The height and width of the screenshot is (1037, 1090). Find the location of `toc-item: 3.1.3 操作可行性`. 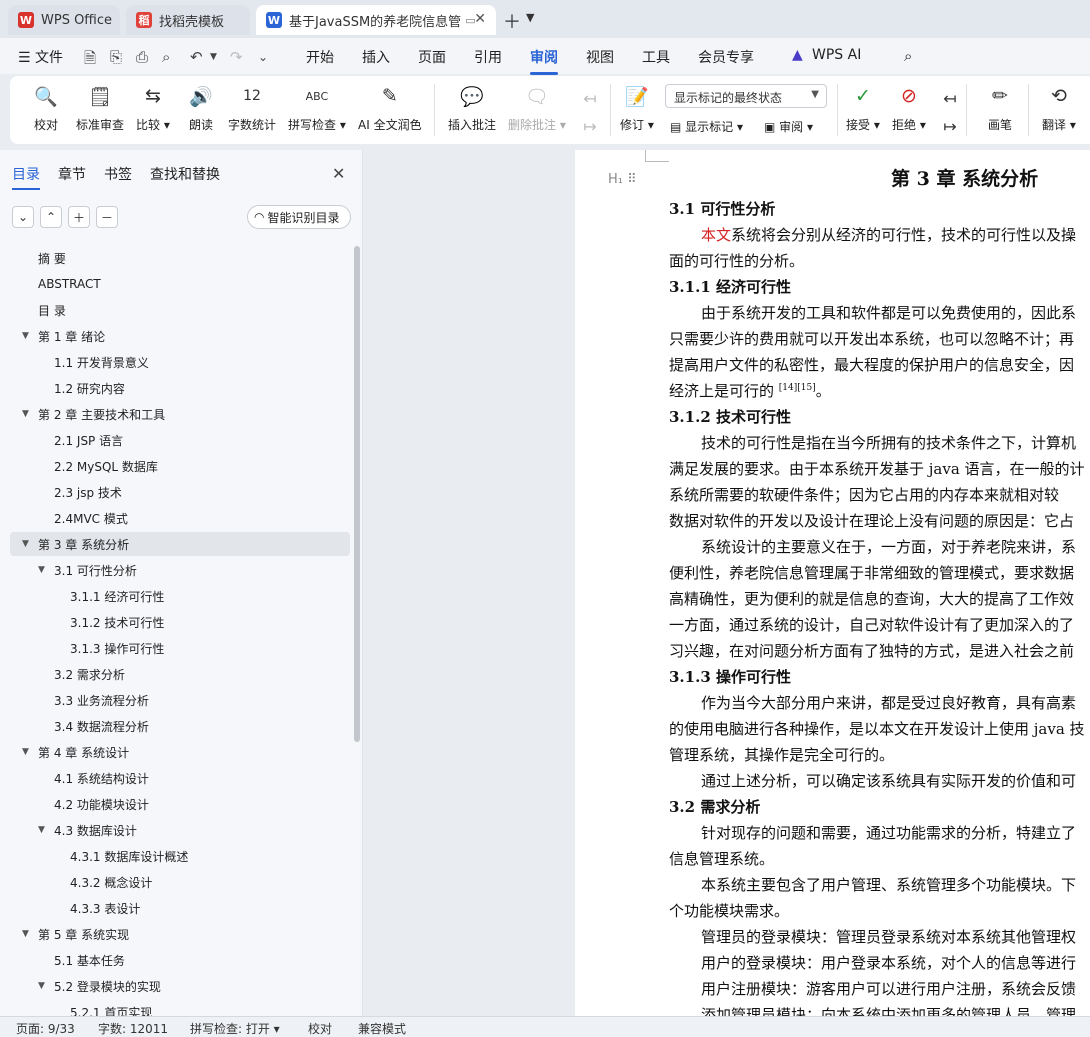

toc-item: 3.1.3 操作可行性 is located at coordinates (180, 648).